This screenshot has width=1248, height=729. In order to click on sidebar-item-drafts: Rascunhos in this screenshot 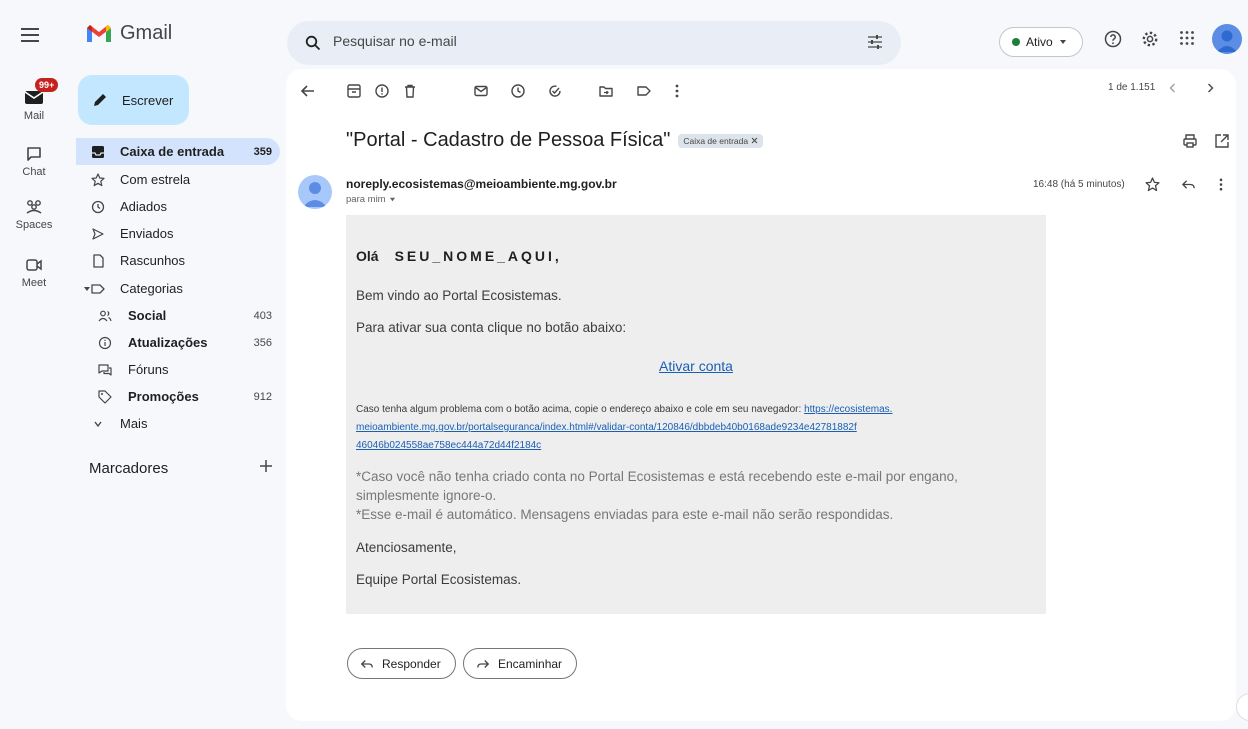, I will do `click(178, 260)`.